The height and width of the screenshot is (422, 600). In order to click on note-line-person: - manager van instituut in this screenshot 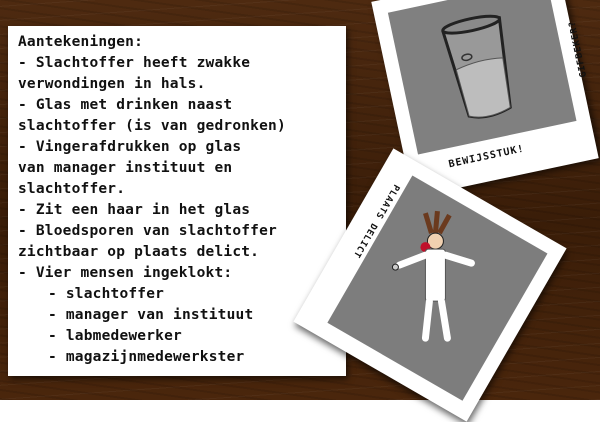, I will do `click(151, 315)`.